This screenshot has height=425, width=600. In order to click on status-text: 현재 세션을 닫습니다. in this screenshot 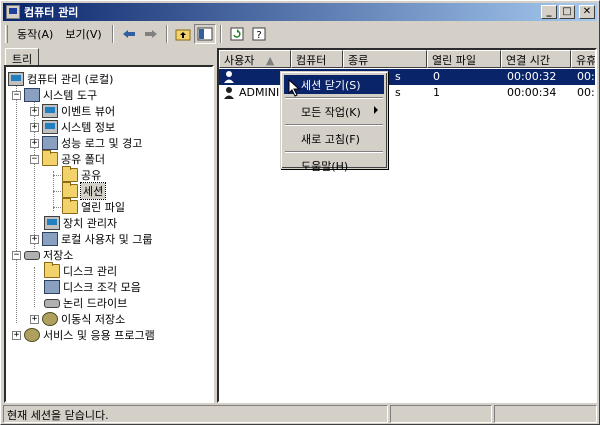, I will do `click(195, 414)`.